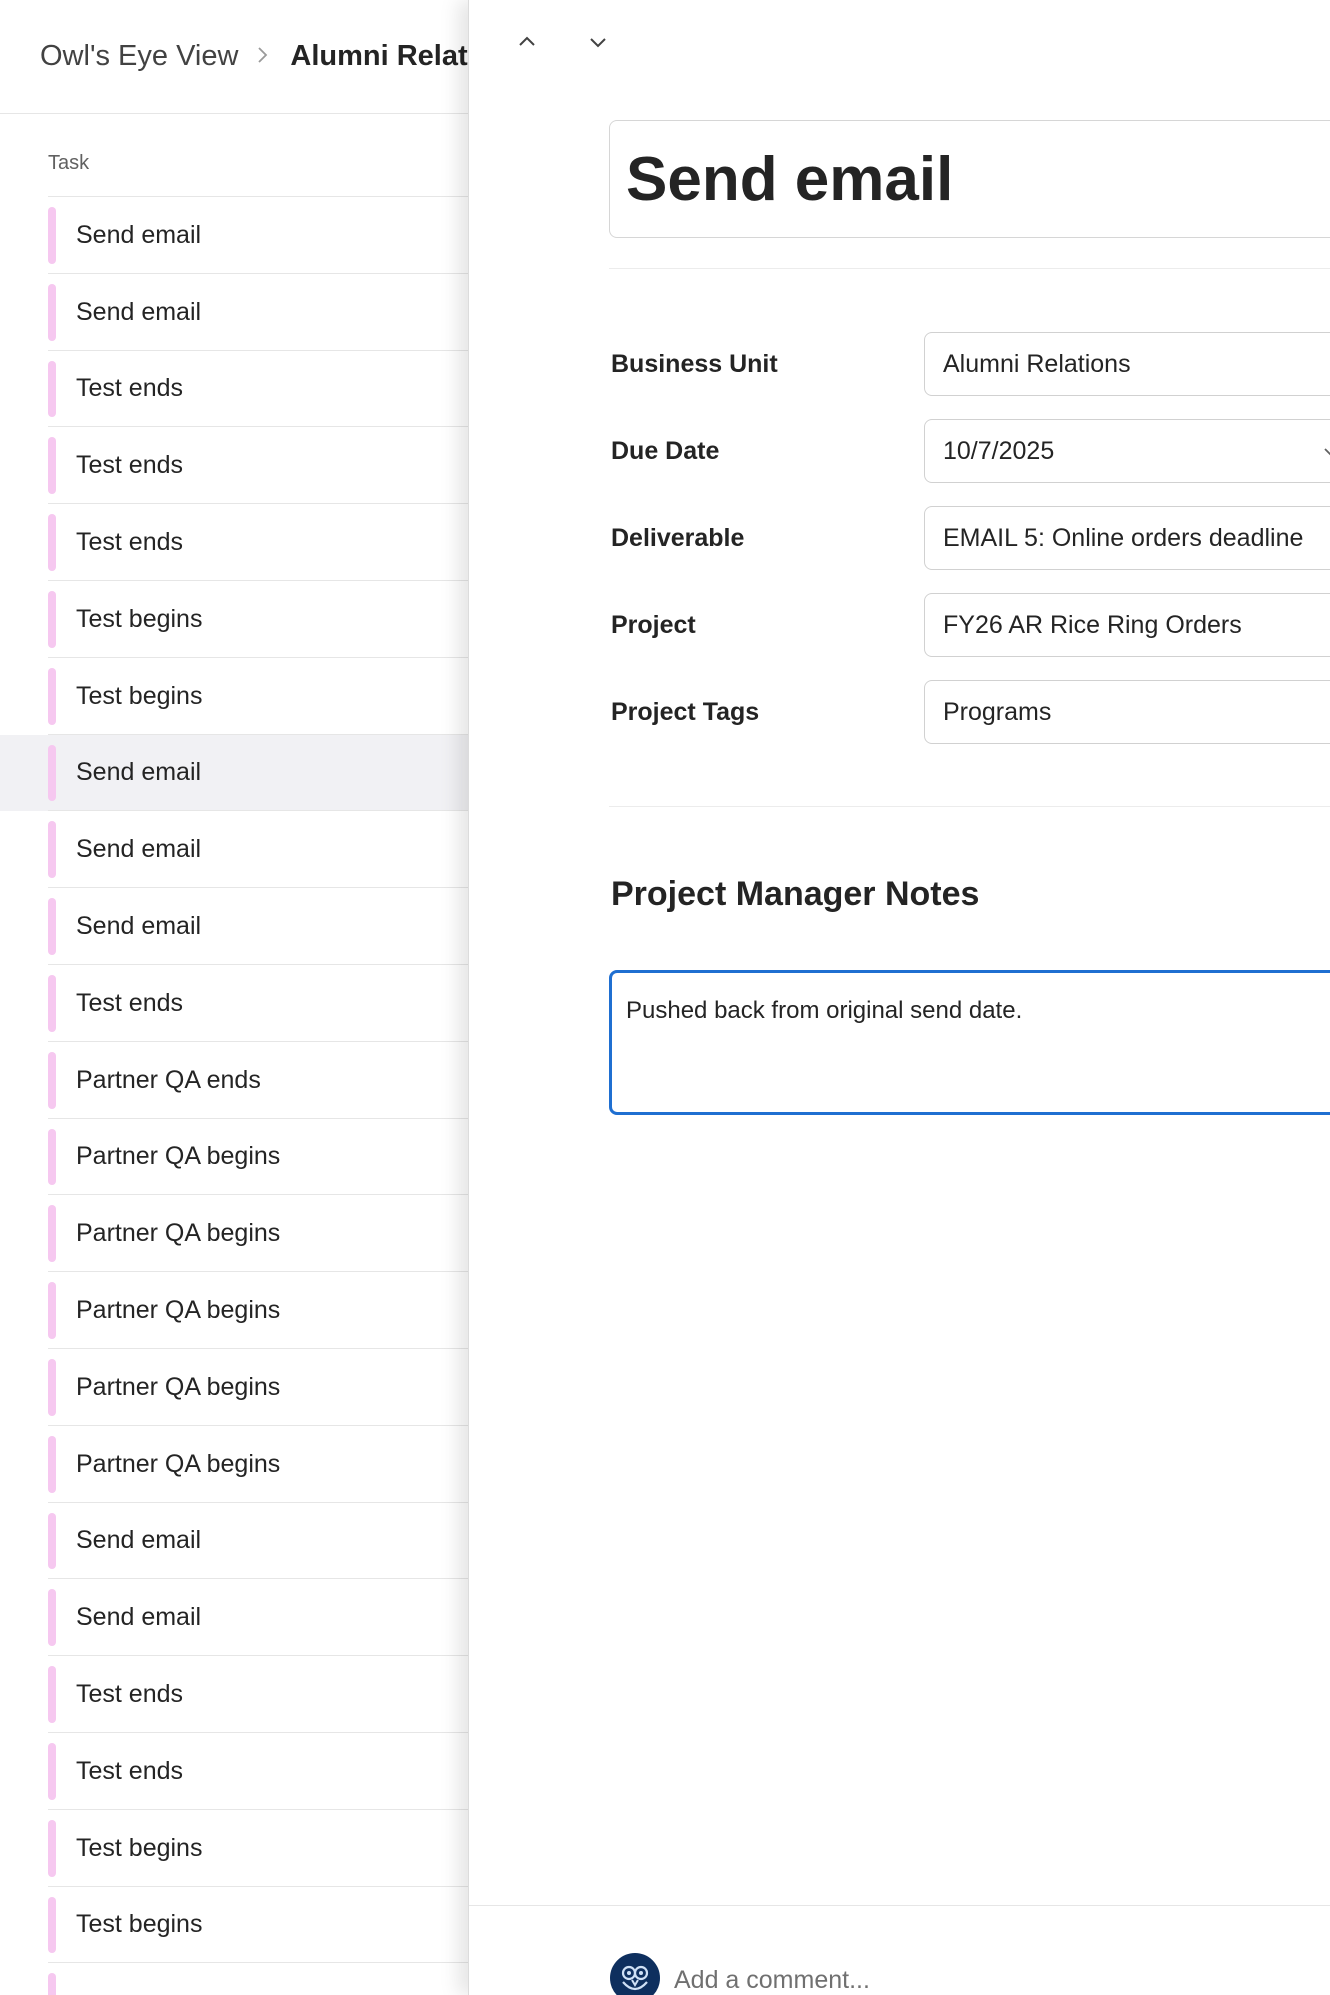 The height and width of the screenshot is (1995, 1330). What do you see at coordinates (1127, 451) in the screenshot?
I see `due-date-picker: 10/7/2025` at bounding box center [1127, 451].